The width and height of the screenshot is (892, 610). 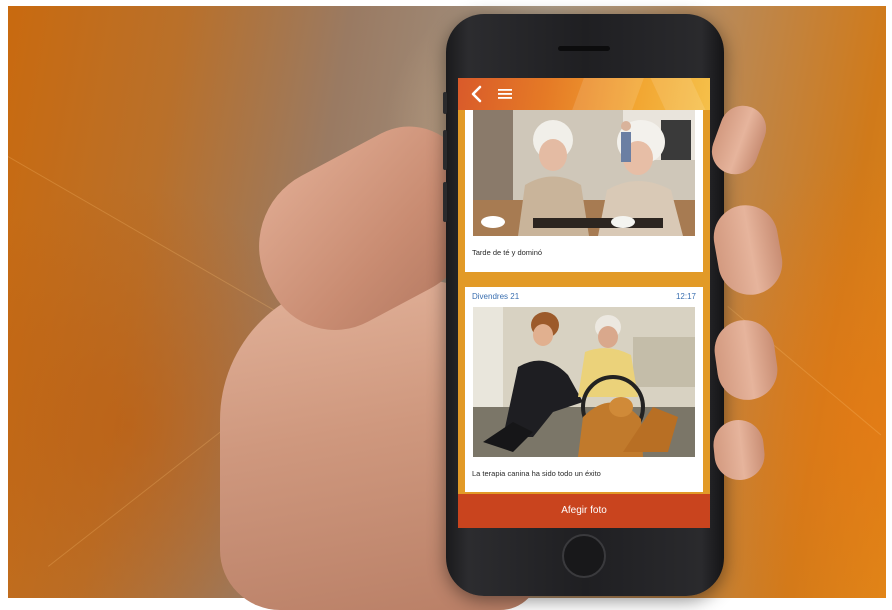 What do you see at coordinates (445, 103) in the screenshot?
I see `phone-mute-switch` at bounding box center [445, 103].